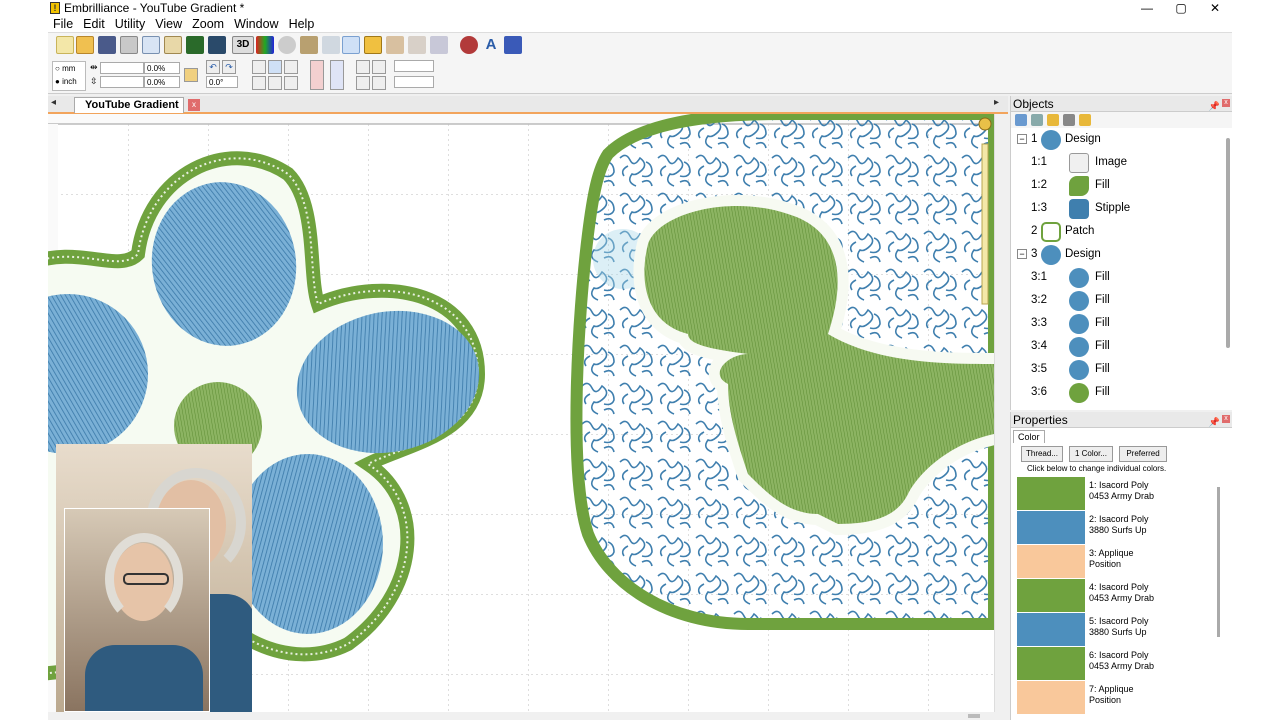 The width and height of the screenshot is (1280, 720). What do you see at coordinates (373, 45) in the screenshot?
I see `hoop-icon` at bounding box center [373, 45].